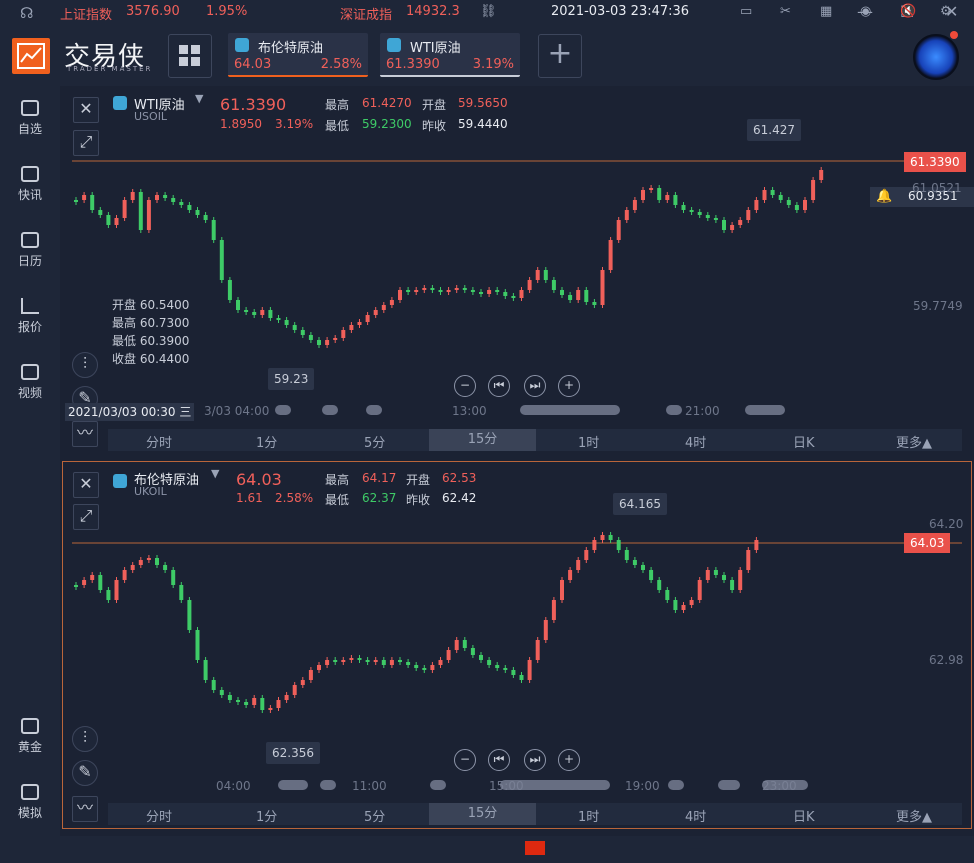 The image size is (974, 863). Describe the element at coordinates (450, 55) in the screenshot. I see `tab-wti: WTI原油 61.3390 3.19%` at that location.